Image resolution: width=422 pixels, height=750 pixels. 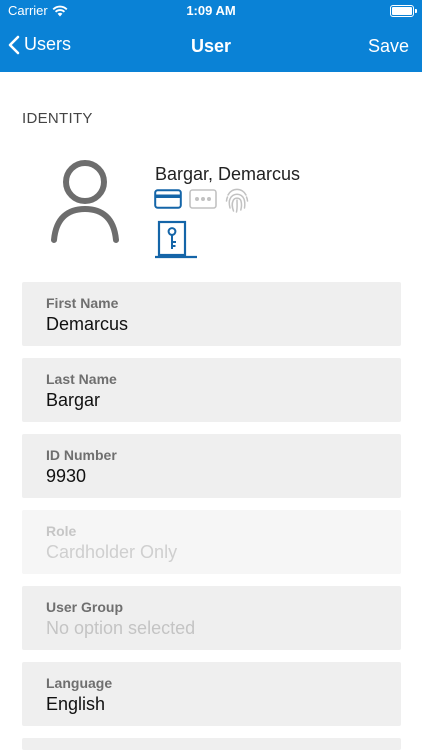 I want to click on fingerprint-icon, so click(x=237, y=200).